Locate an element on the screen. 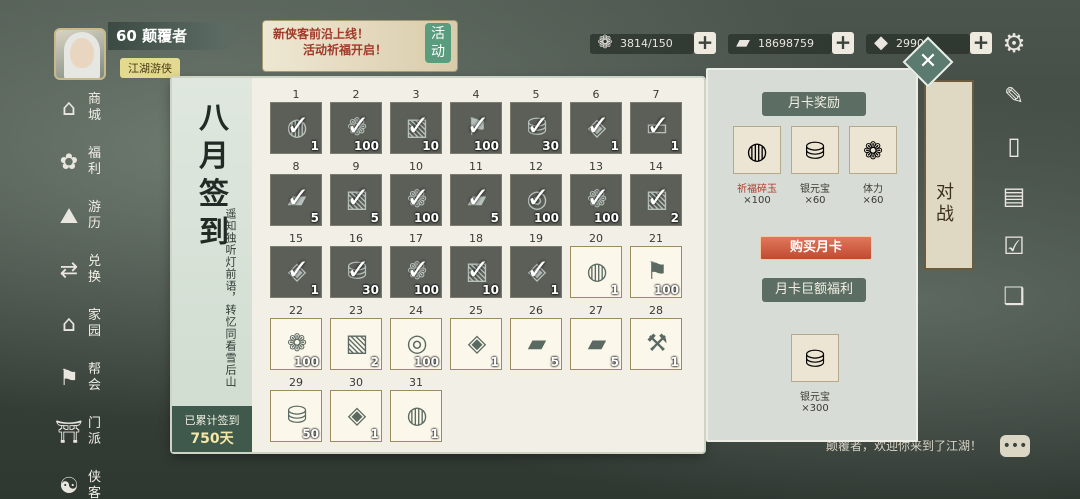 The width and height of the screenshot is (1080, 499). signin-day-cell: 24 ◎ 100 is located at coordinates (416, 337).